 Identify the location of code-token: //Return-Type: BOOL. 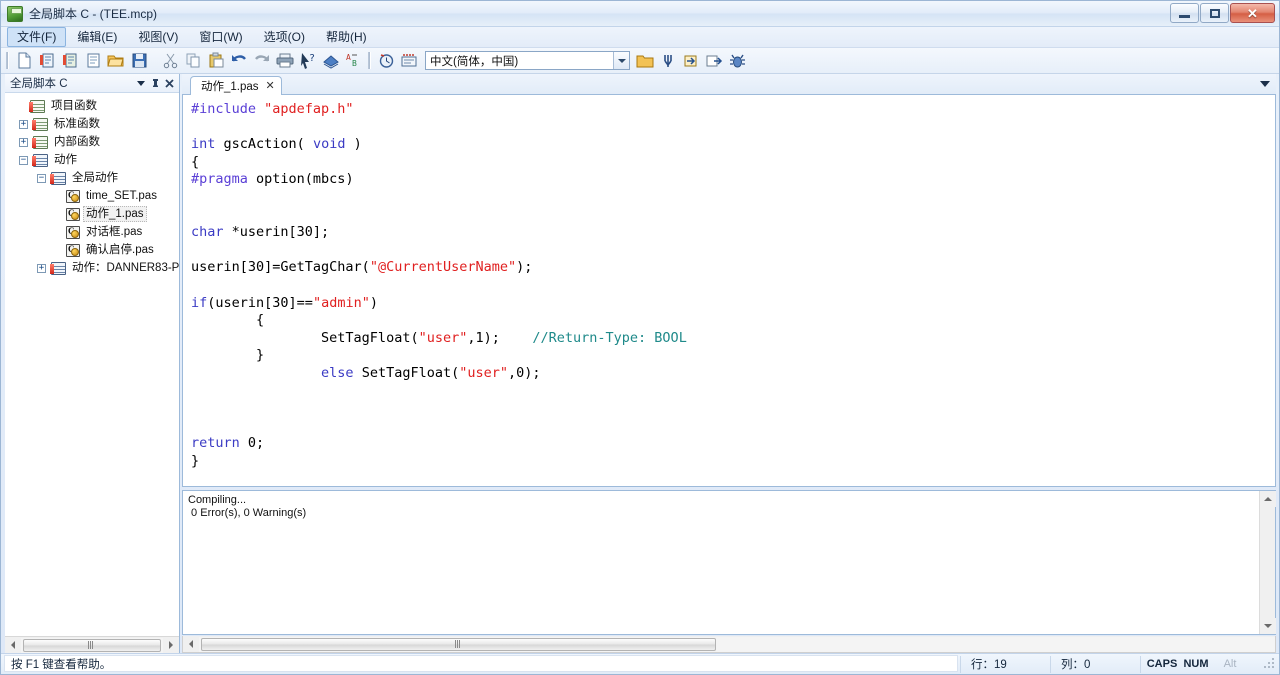
(609, 337).